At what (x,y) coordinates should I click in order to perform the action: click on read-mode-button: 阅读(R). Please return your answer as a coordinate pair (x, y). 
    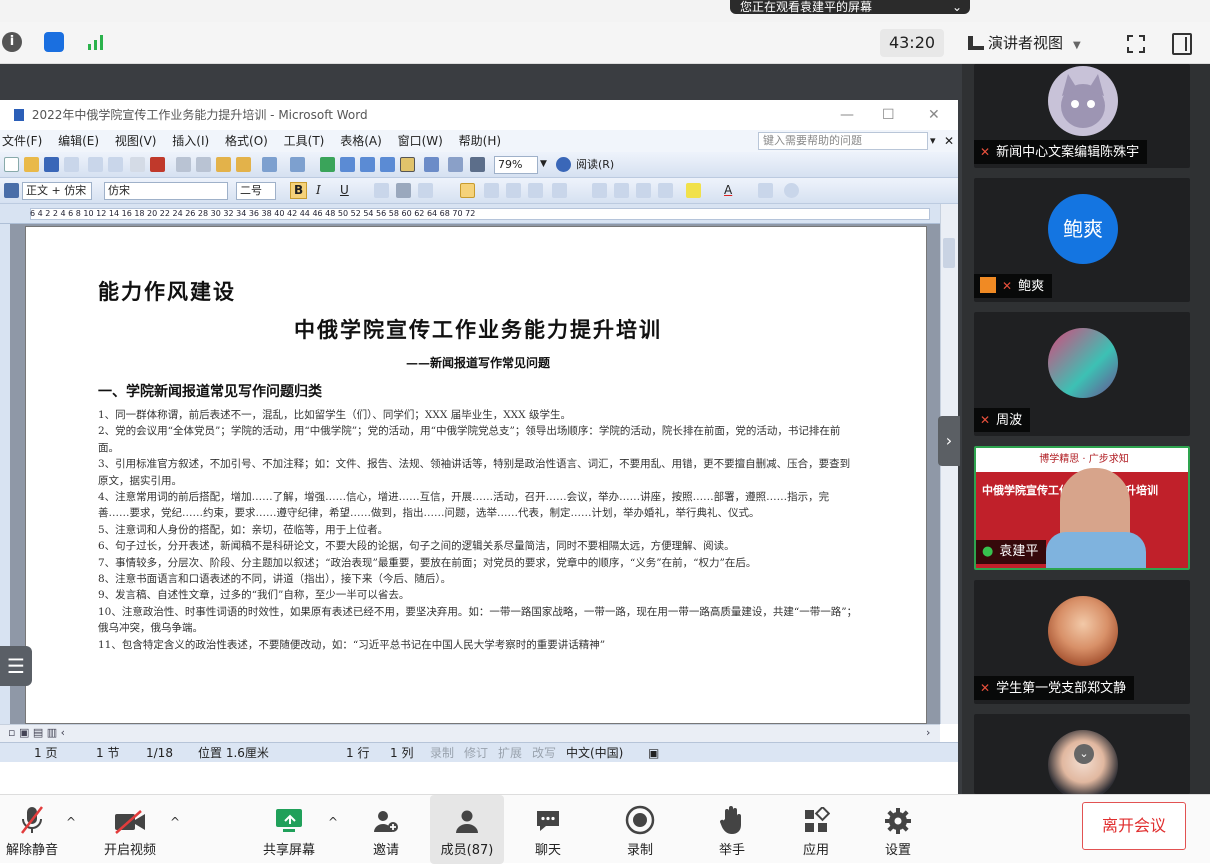
    Looking at the image, I should click on (595, 164).